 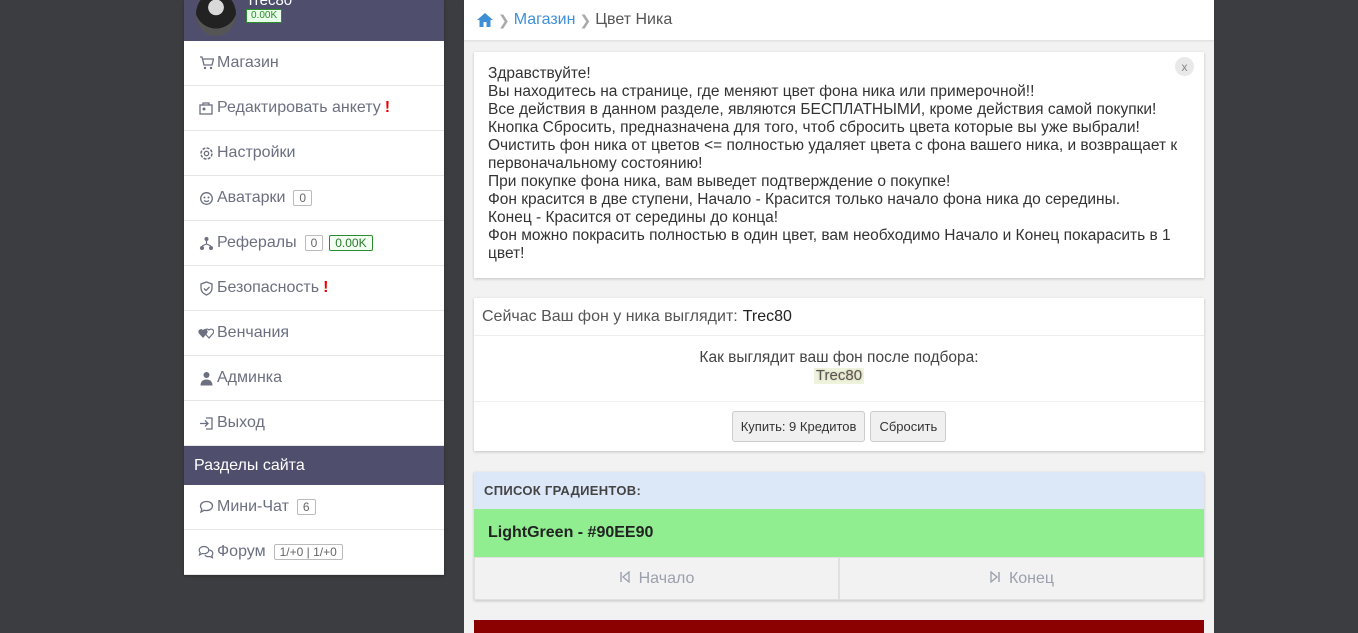 I want to click on sidebar-item-label: Аватарки, so click(x=251, y=197).